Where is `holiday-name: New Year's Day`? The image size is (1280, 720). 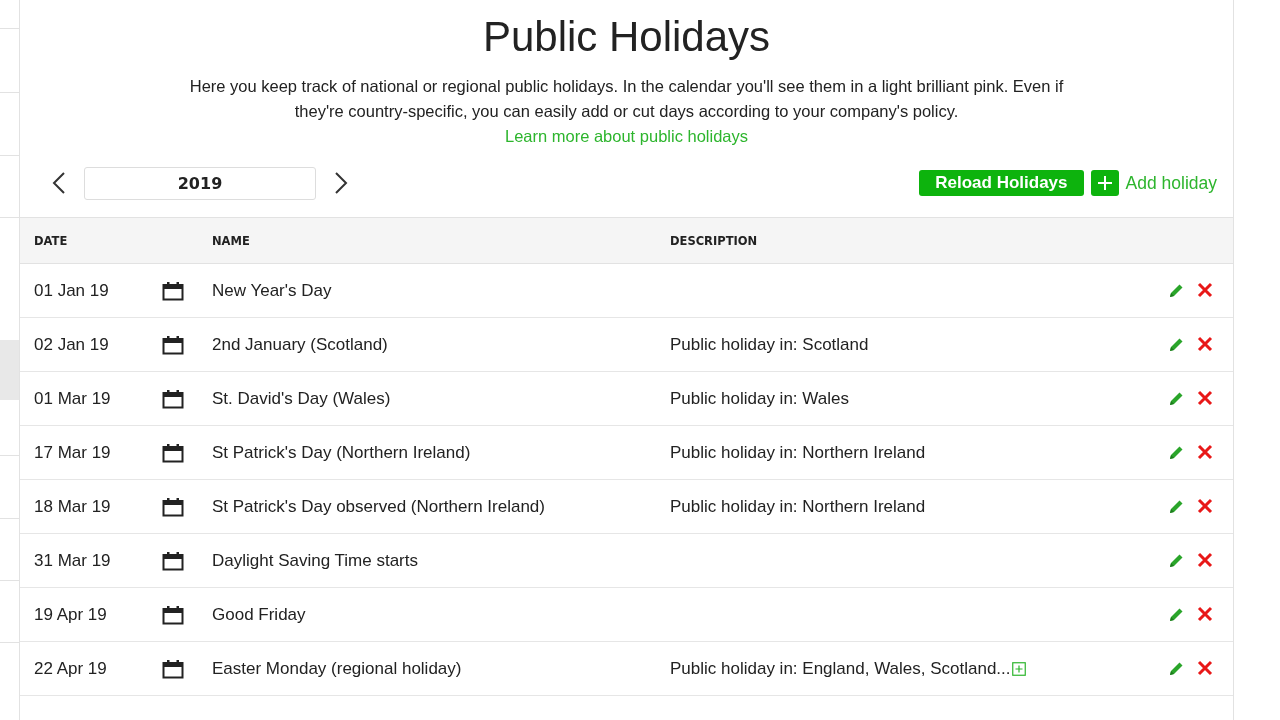
holiday-name: New Year's Day is located at coordinates (272, 290).